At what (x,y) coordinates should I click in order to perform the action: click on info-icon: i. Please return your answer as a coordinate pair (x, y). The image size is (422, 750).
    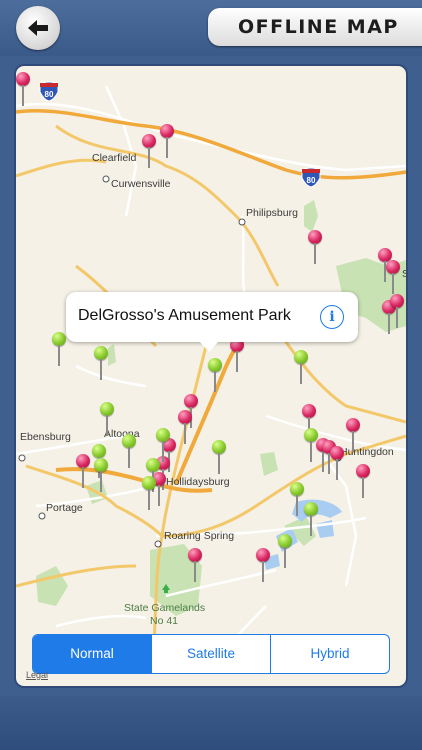
    Looking at the image, I should click on (332, 317).